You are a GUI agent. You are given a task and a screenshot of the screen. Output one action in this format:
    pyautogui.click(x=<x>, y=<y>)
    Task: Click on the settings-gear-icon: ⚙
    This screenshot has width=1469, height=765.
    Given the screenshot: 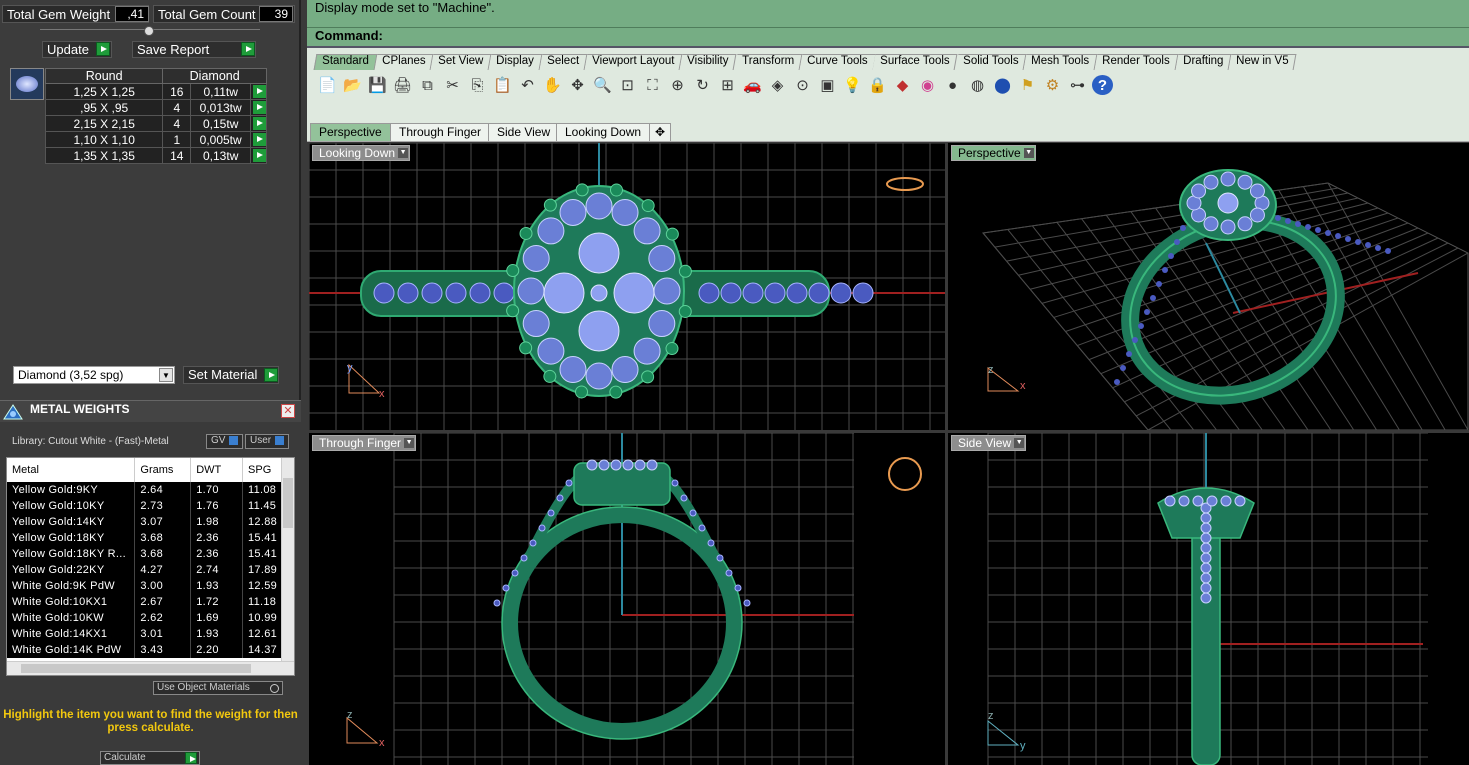 What is the action you would take?
    pyautogui.click(x=1052, y=85)
    